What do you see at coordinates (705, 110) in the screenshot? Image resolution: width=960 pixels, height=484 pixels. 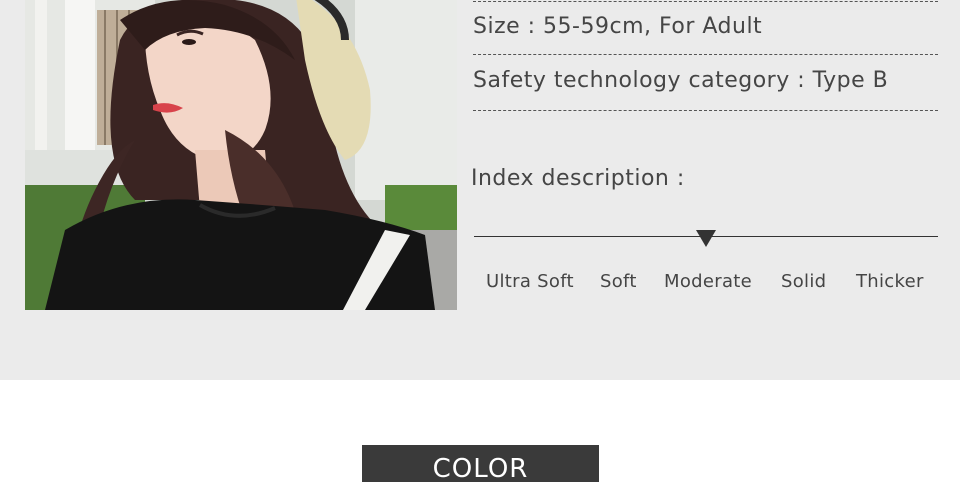 I see `divider-safety` at bounding box center [705, 110].